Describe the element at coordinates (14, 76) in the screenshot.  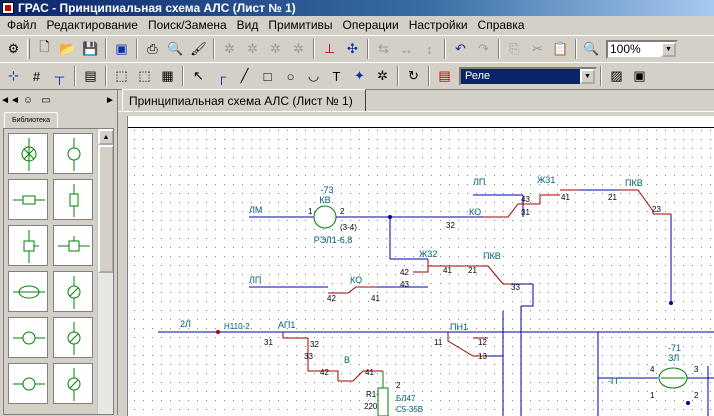
I see `snap-icon: ⊹` at that location.